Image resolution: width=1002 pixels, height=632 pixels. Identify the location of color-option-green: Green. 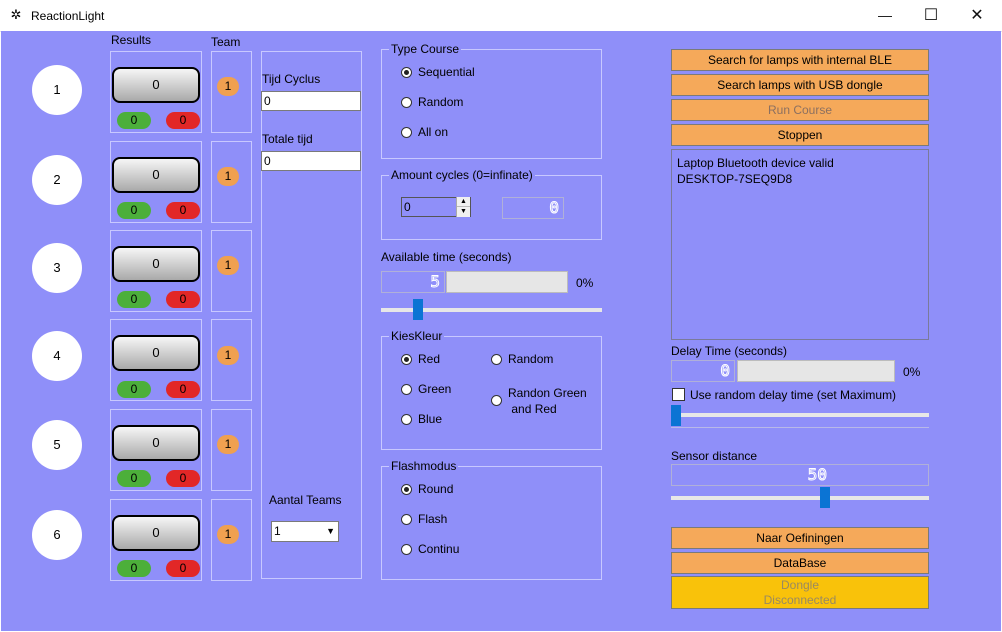
(426, 390).